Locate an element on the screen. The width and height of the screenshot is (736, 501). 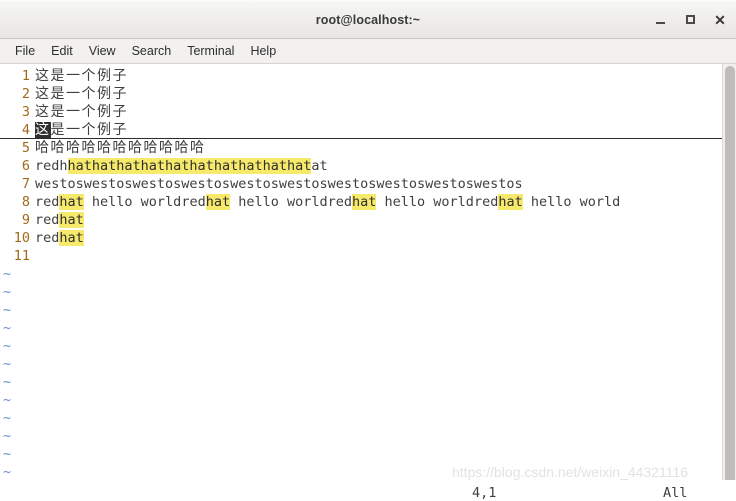
menu-item-help: Help is located at coordinates (263, 51).